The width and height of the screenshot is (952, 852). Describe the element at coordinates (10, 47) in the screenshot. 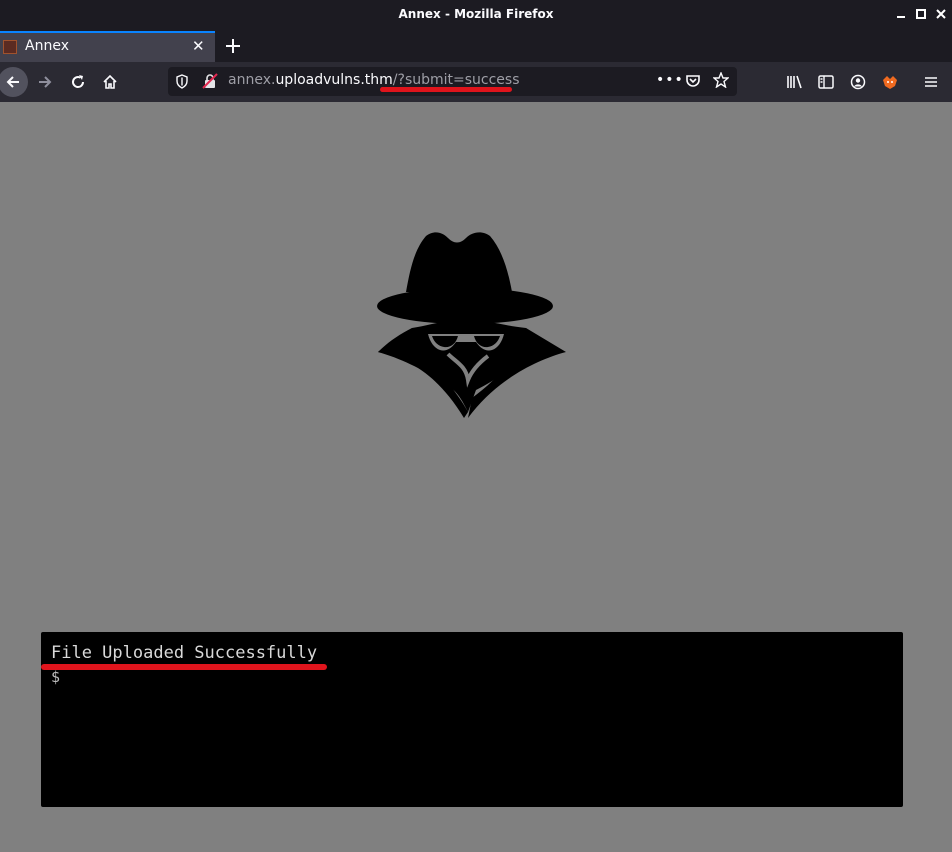

I see `favicon-icon` at that location.